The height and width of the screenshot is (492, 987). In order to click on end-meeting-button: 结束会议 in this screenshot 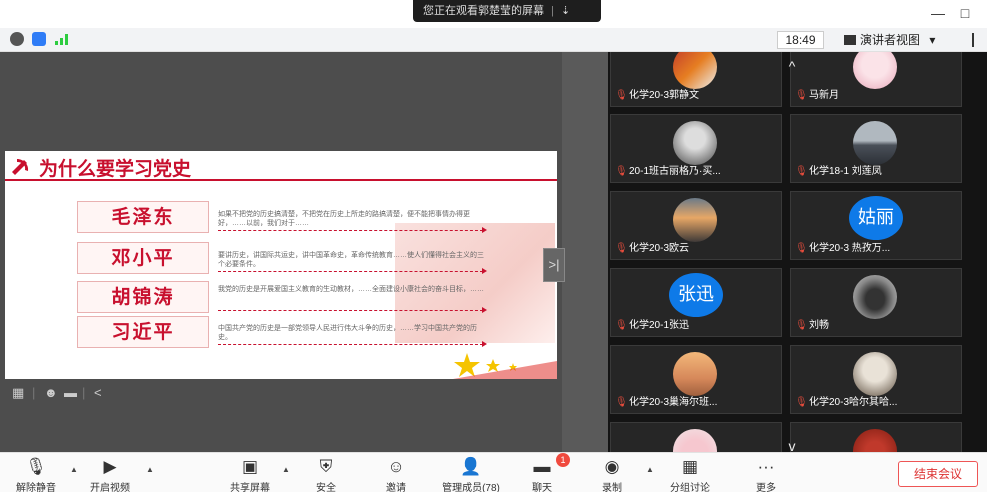, I will do `click(938, 474)`.